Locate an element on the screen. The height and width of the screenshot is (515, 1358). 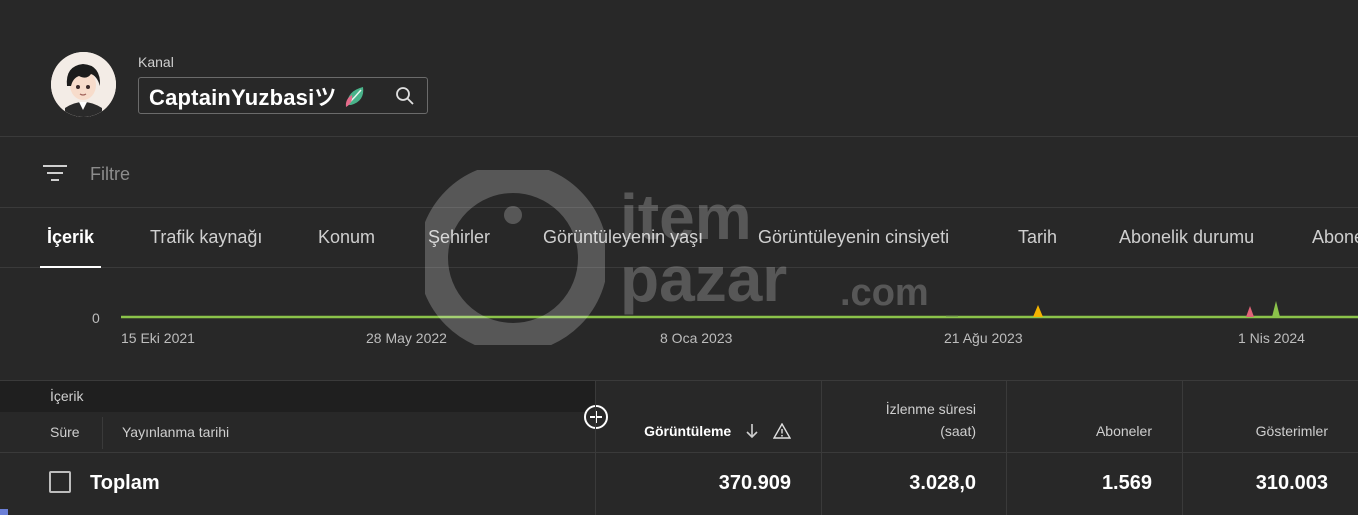
total-watch-time-value: 3.028,0 is located at coordinates (942, 483).